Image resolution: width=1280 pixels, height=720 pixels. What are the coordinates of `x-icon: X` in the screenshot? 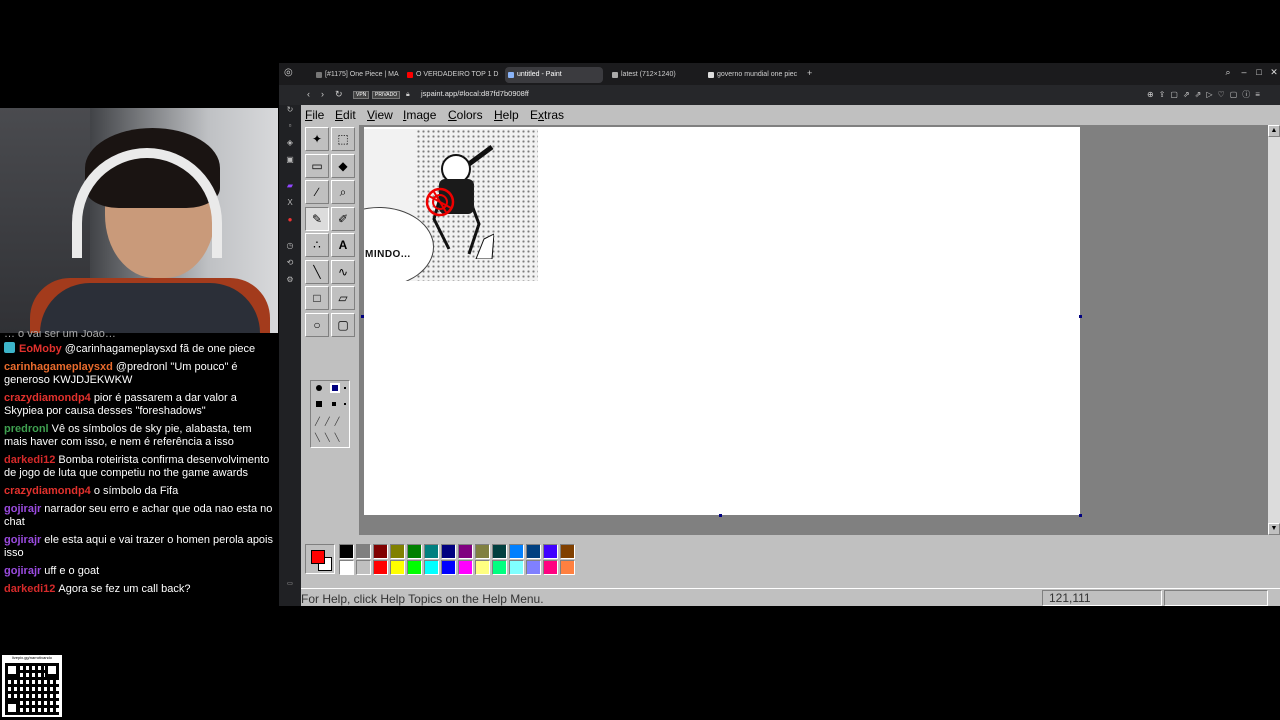 It's located at (290, 203).